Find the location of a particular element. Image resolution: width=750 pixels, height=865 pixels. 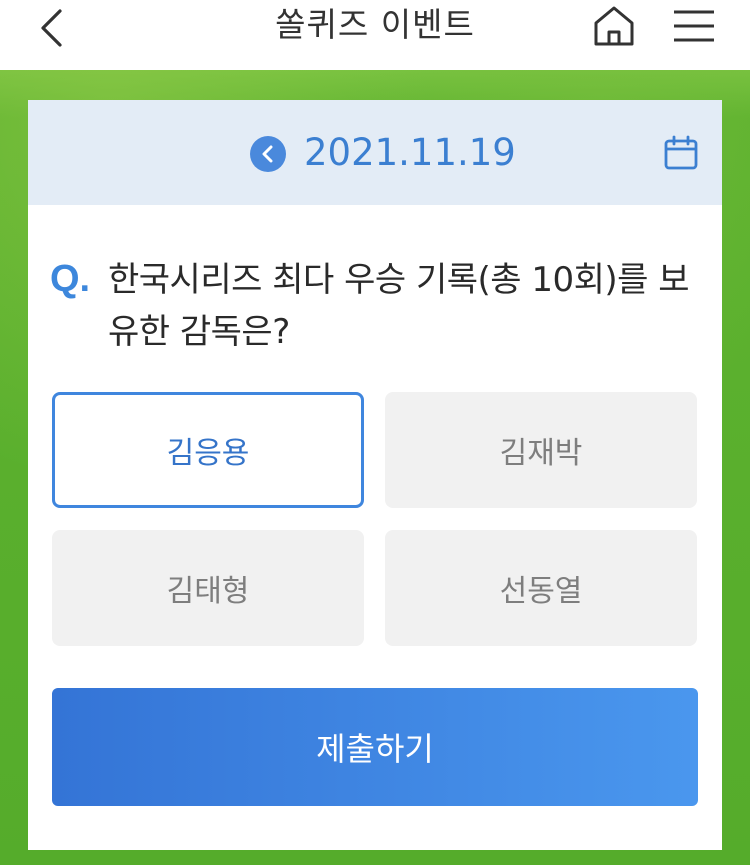

prev-date-button is located at coordinates (268, 154).